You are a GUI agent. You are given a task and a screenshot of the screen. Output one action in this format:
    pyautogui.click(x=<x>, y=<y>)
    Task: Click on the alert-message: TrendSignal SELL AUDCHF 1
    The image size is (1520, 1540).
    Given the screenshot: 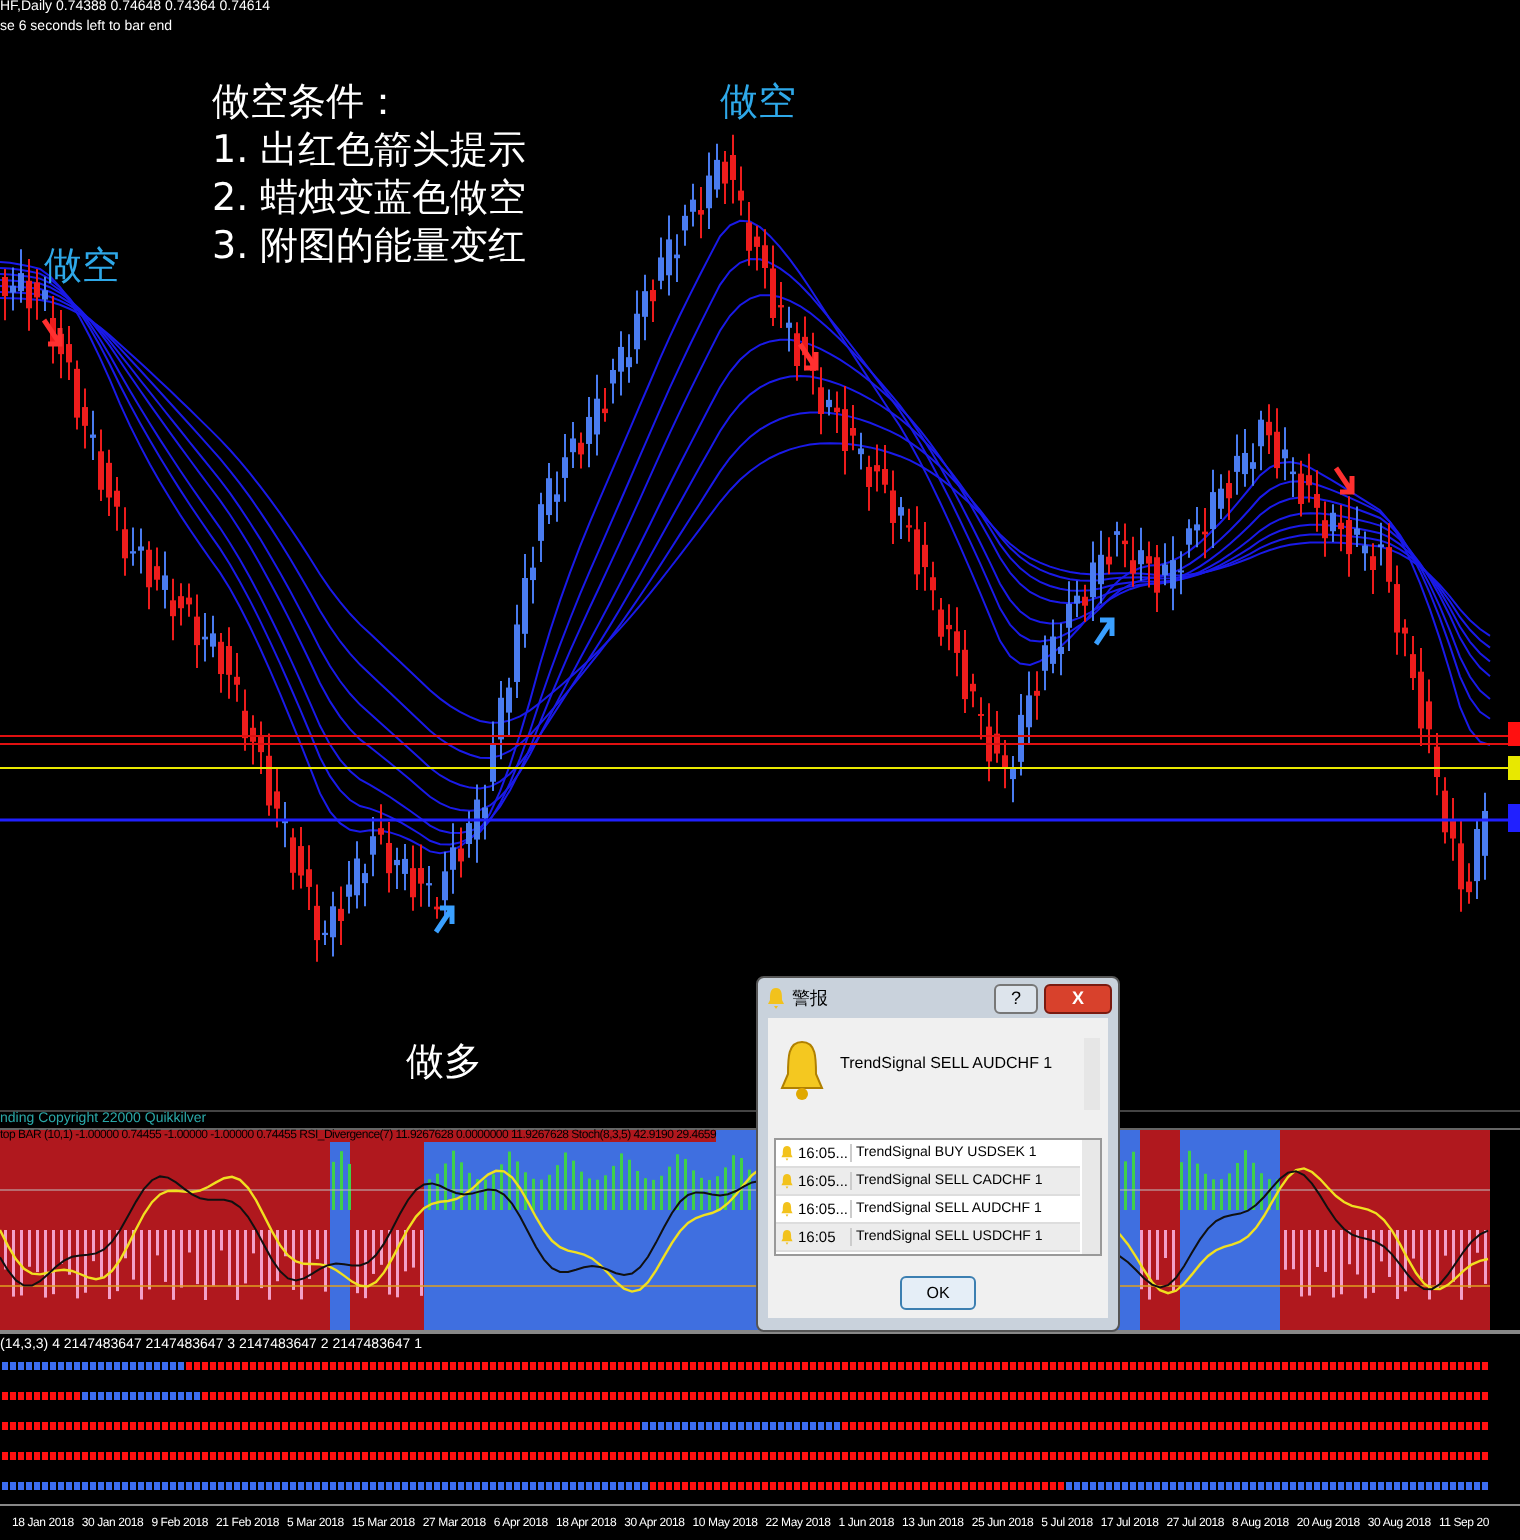 What is the action you would take?
    pyautogui.click(x=946, y=1062)
    